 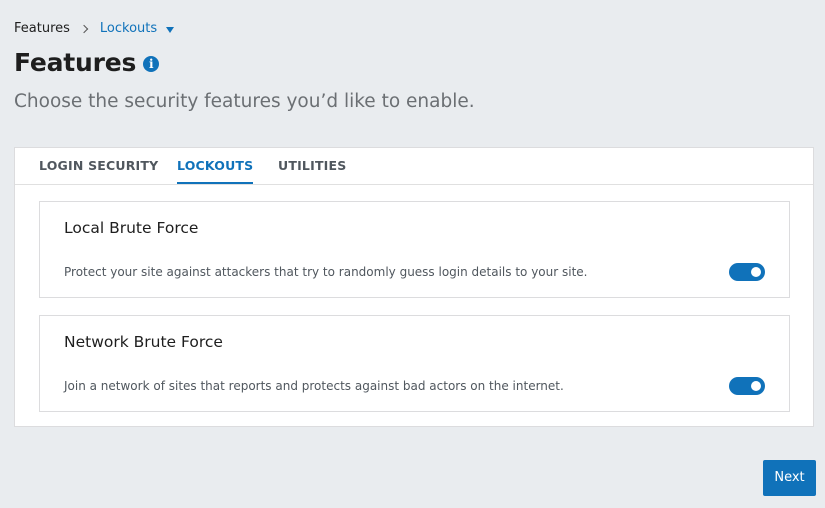 I want to click on page-header: Features i, so click(x=87, y=63).